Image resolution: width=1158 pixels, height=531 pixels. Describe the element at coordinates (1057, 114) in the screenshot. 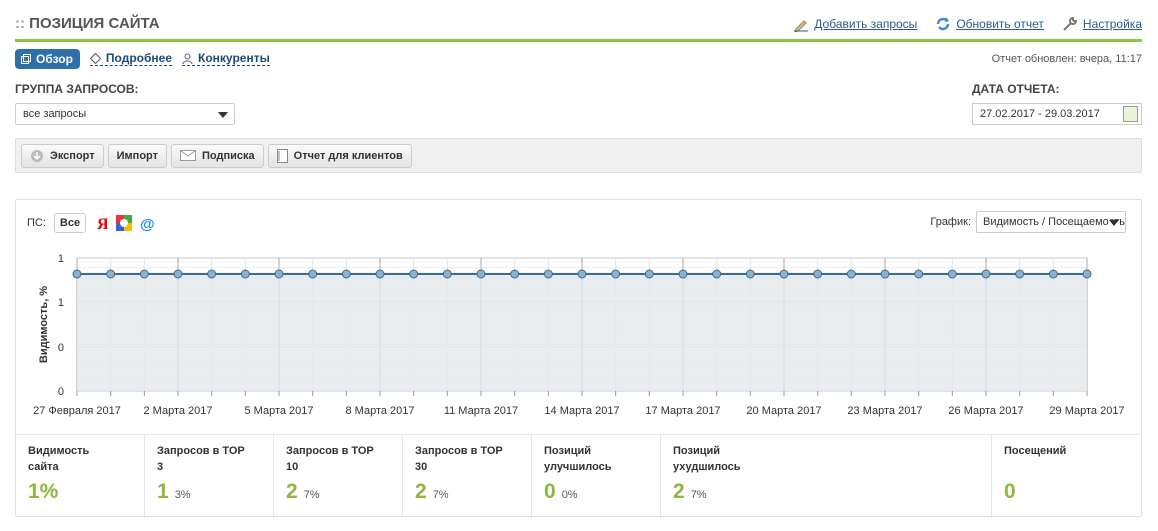

I see `report-date-input: 27.02.2017 - 29.03.2017` at that location.